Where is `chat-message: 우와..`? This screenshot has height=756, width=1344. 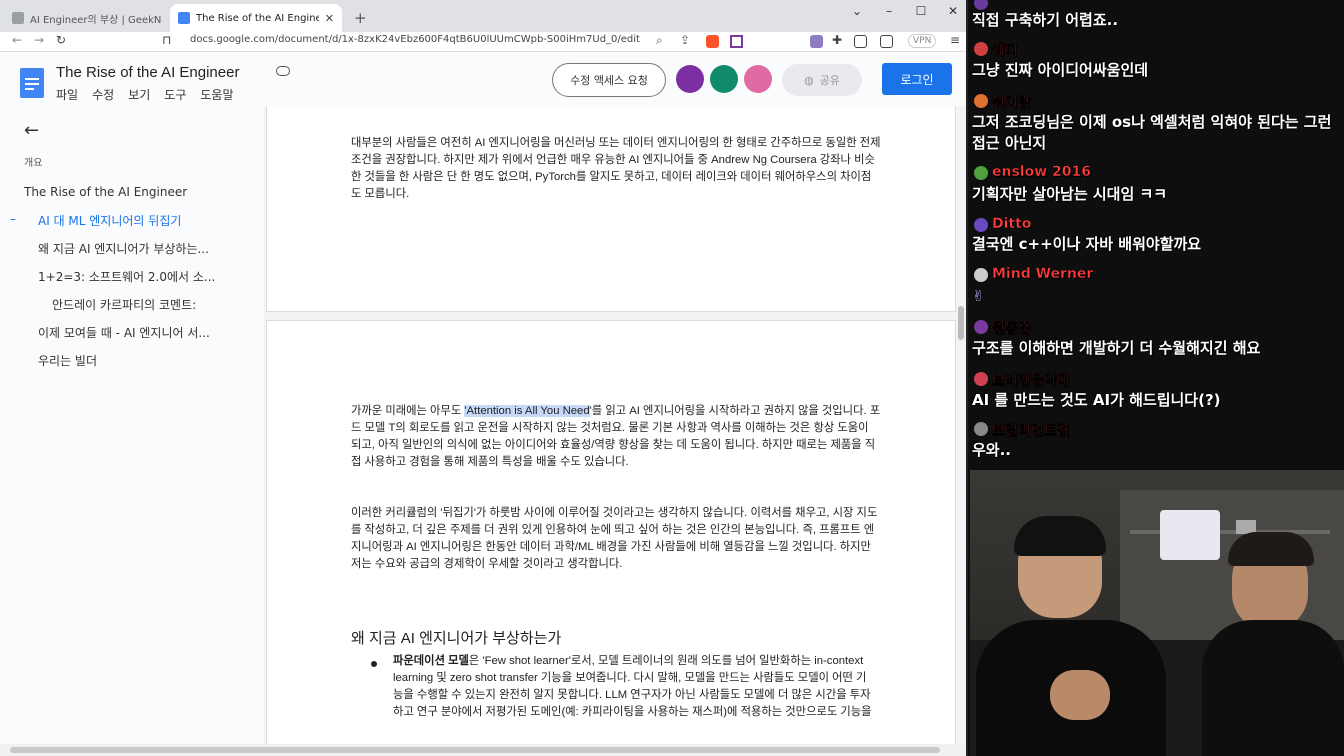
chat-message: 우와.. is located at coordinates (991, 450).